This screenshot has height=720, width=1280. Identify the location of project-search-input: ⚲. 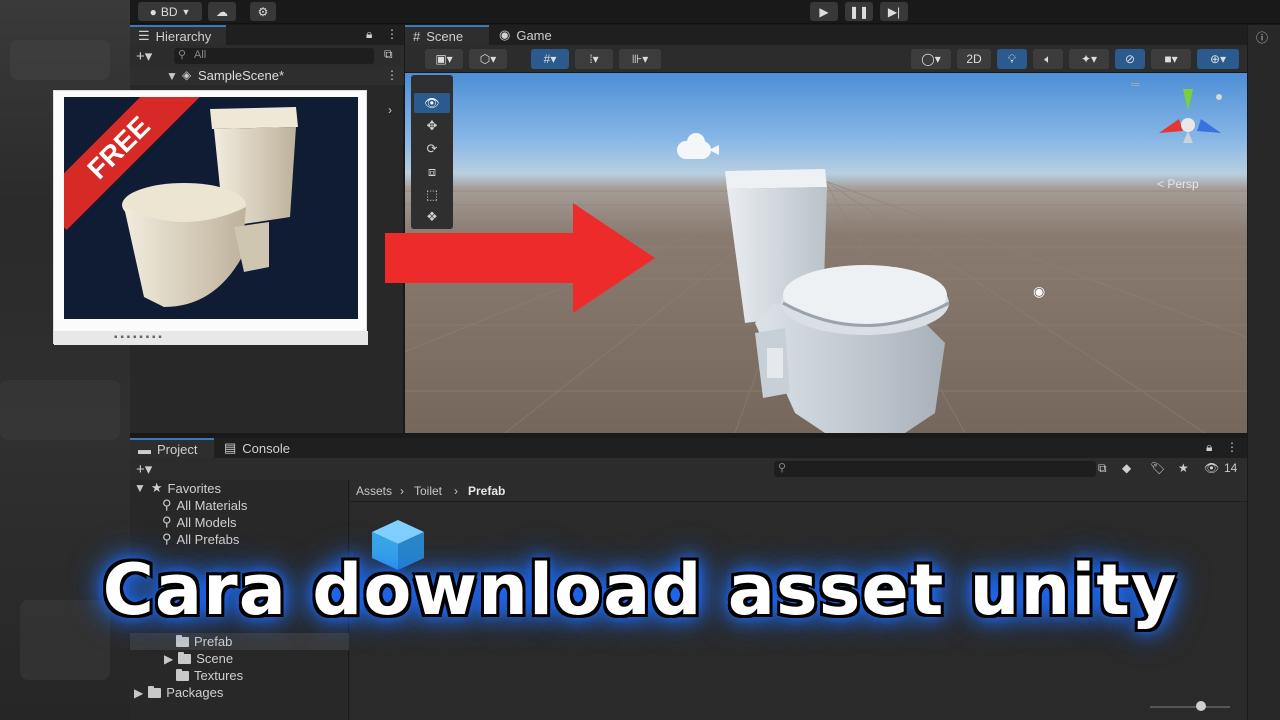
(935, 469).